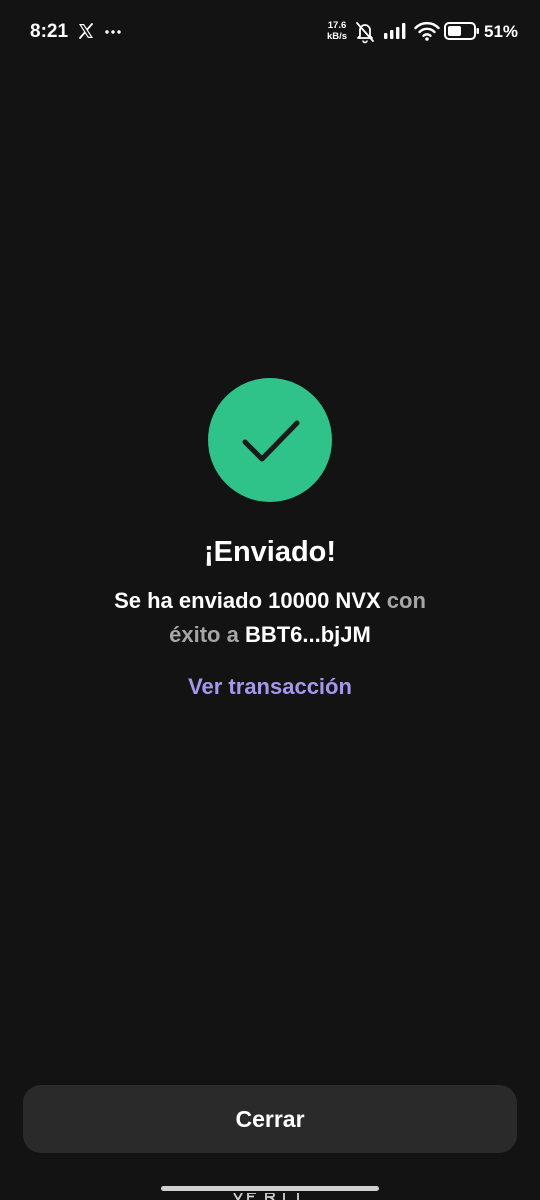 This screenshot has width=540, height=1200. Describe the element at coordinates (427, 31) in the screenshot. I see `wifi-icon` at that location.